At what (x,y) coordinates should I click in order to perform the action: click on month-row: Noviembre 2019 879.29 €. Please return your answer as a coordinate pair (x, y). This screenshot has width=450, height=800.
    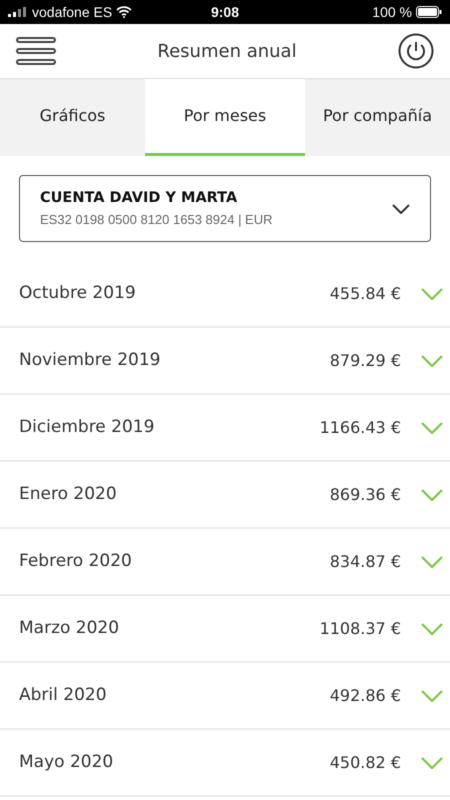
    Looking at the image, I should click on (225, 361).